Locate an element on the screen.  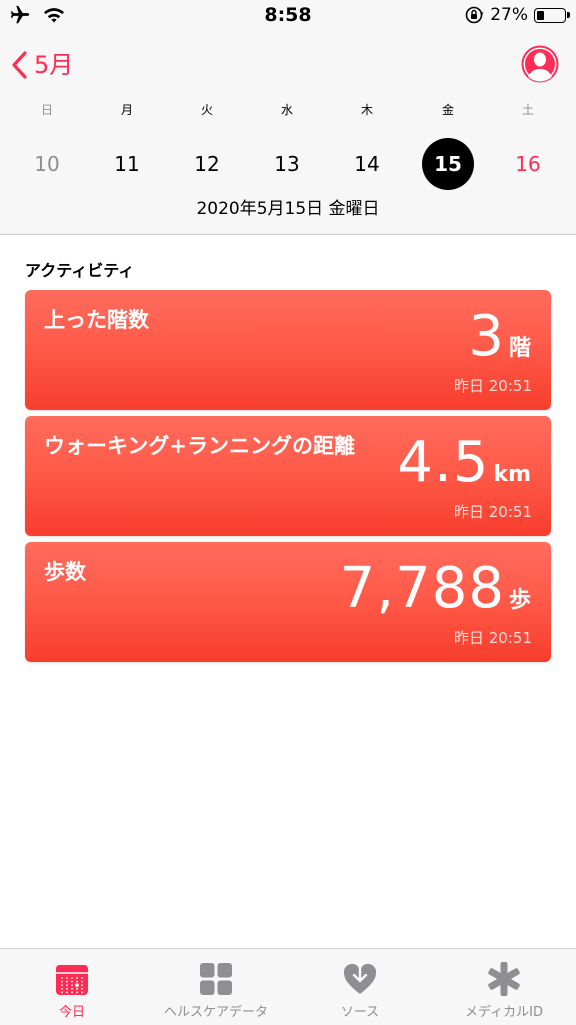
tab-health-data: ヘルスケアデータ is located at coordinates (216, 987).